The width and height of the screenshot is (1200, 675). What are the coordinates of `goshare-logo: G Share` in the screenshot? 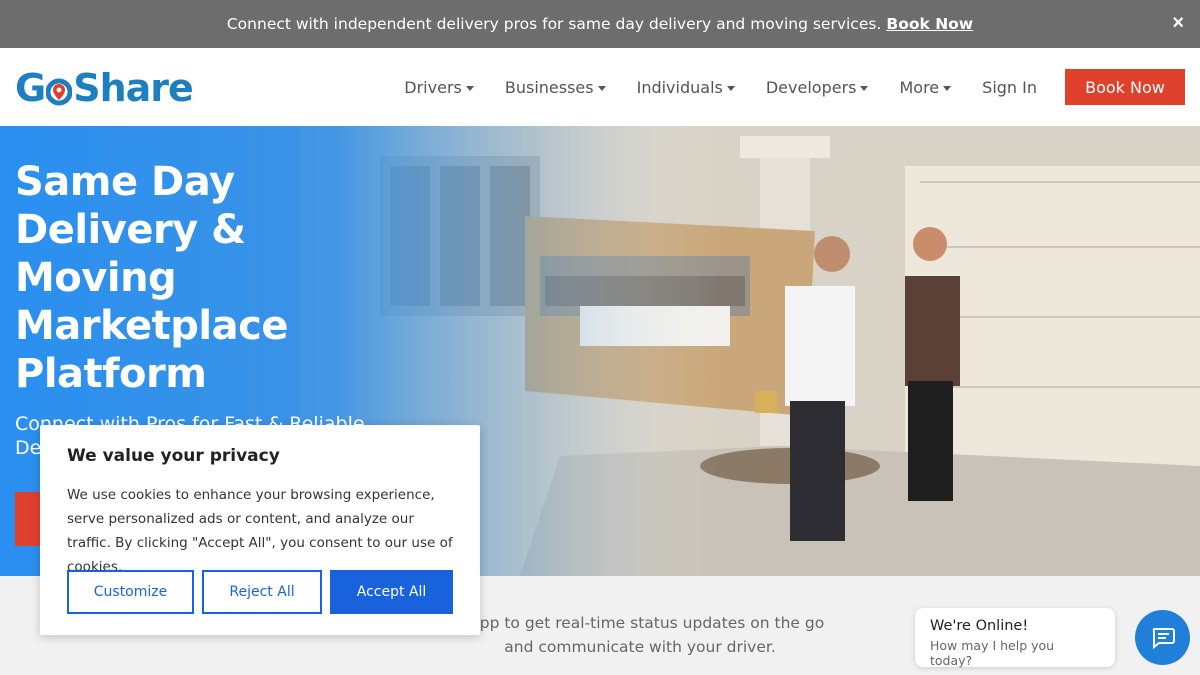 It's located at (104, 88).